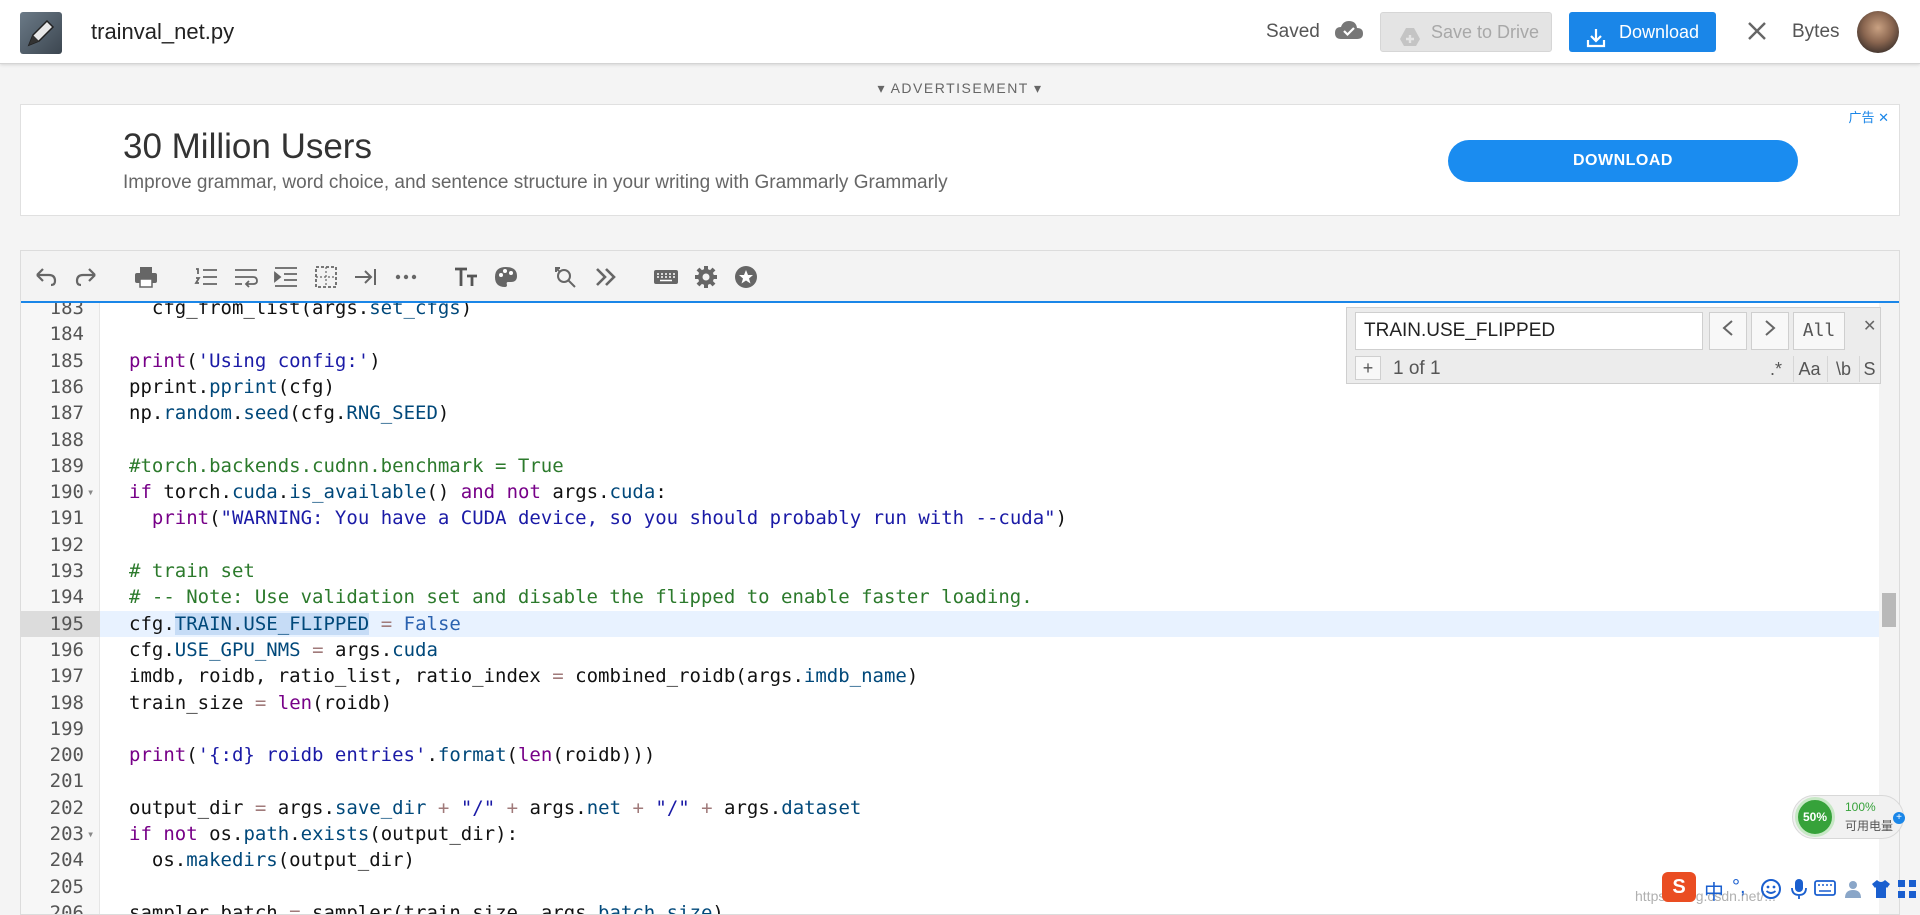  Describe the element at coordinates (206, 277) in the screenshot. I see `line-numbers-icon` at that location.